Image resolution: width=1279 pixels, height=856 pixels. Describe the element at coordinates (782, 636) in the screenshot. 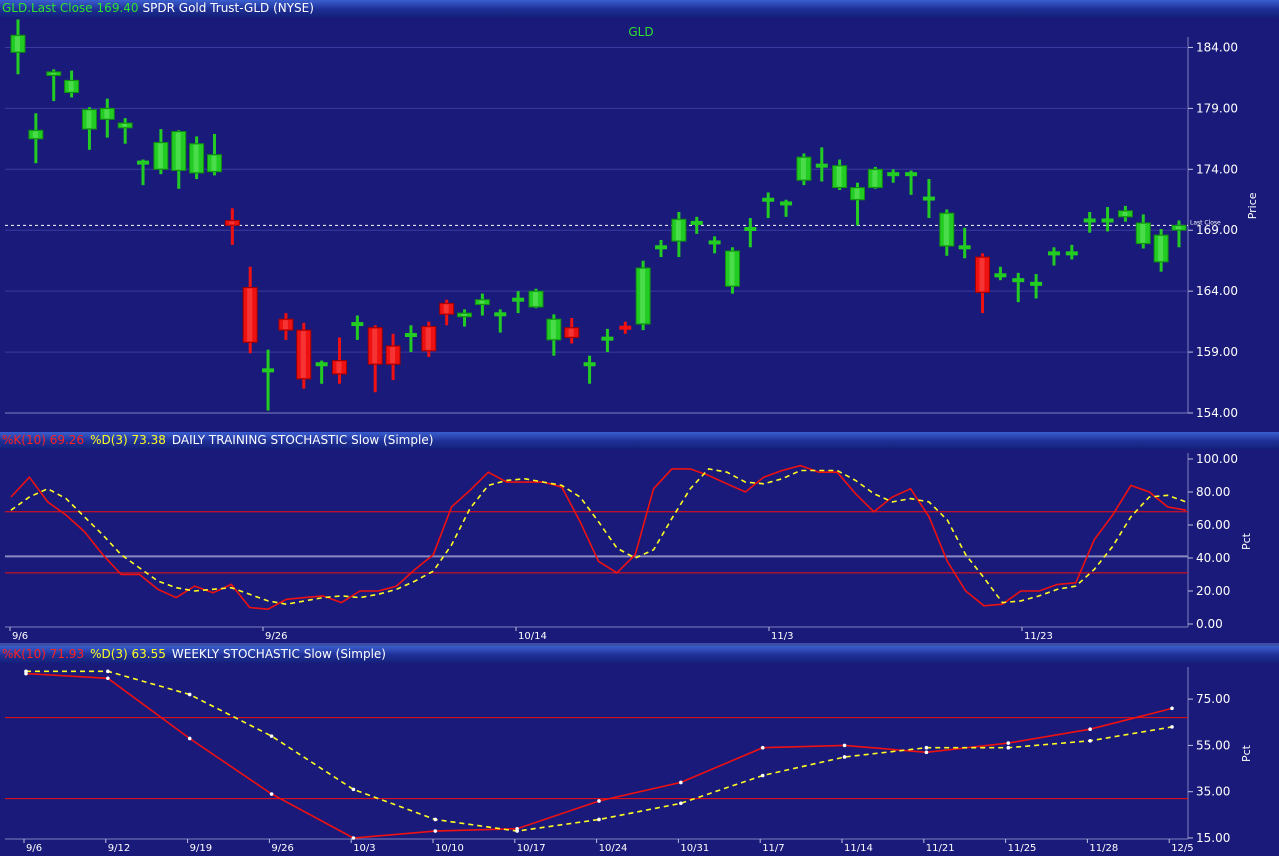

I see `x-tick-label: 11/3` at that location.